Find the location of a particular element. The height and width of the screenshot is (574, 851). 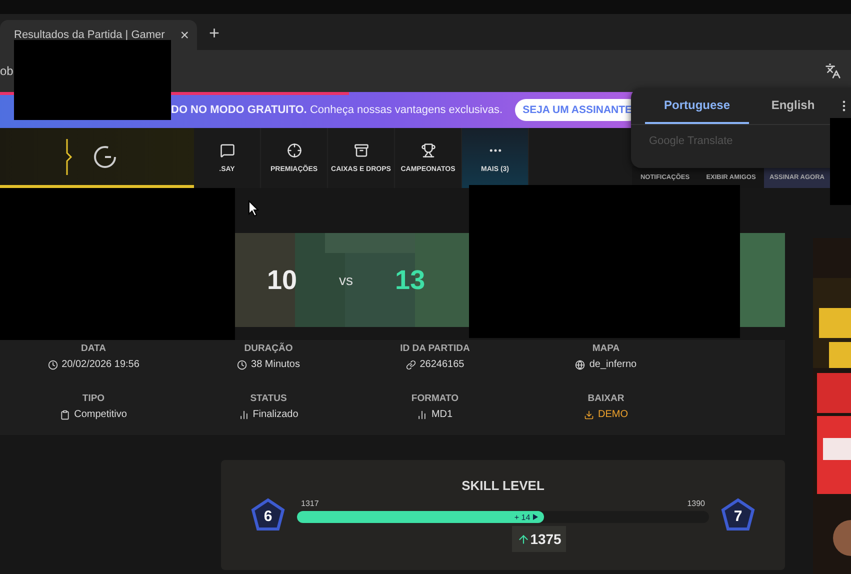

address-text: ob is located at coordinates (7, 71).